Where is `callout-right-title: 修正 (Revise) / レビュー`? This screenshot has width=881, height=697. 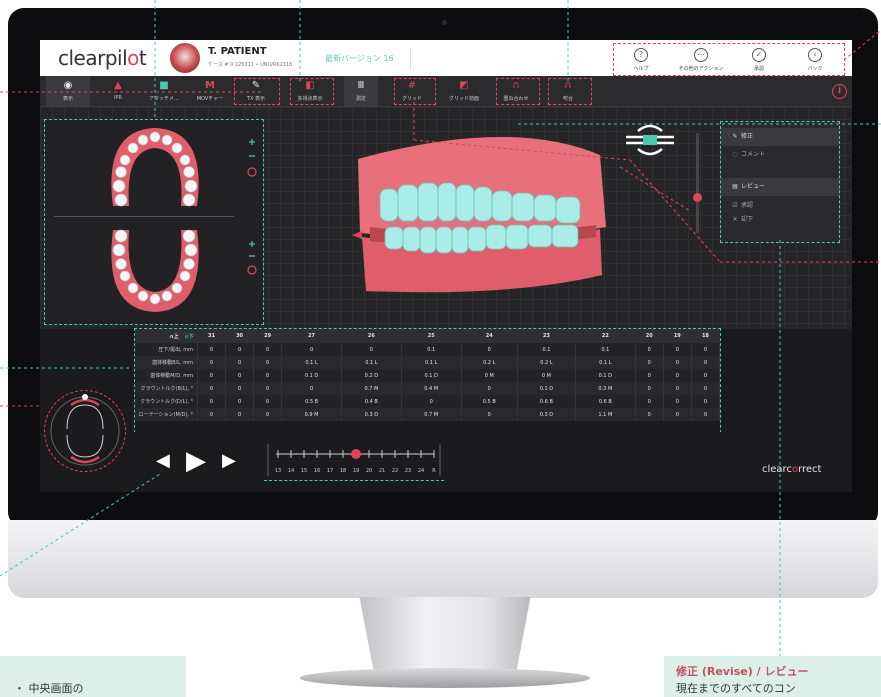
callout-right-title: 修正 (Revise) / レビュー is located at coordinates (742, 671).